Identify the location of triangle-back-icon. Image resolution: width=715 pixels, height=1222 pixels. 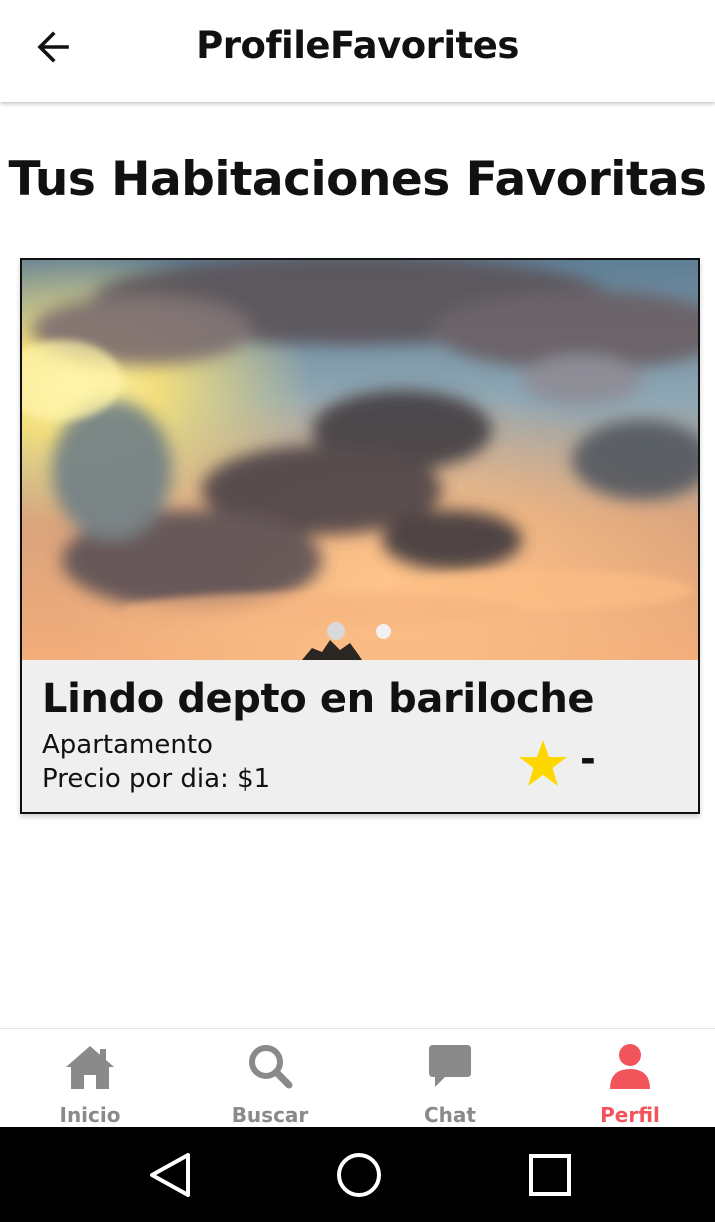
(170, 1174).